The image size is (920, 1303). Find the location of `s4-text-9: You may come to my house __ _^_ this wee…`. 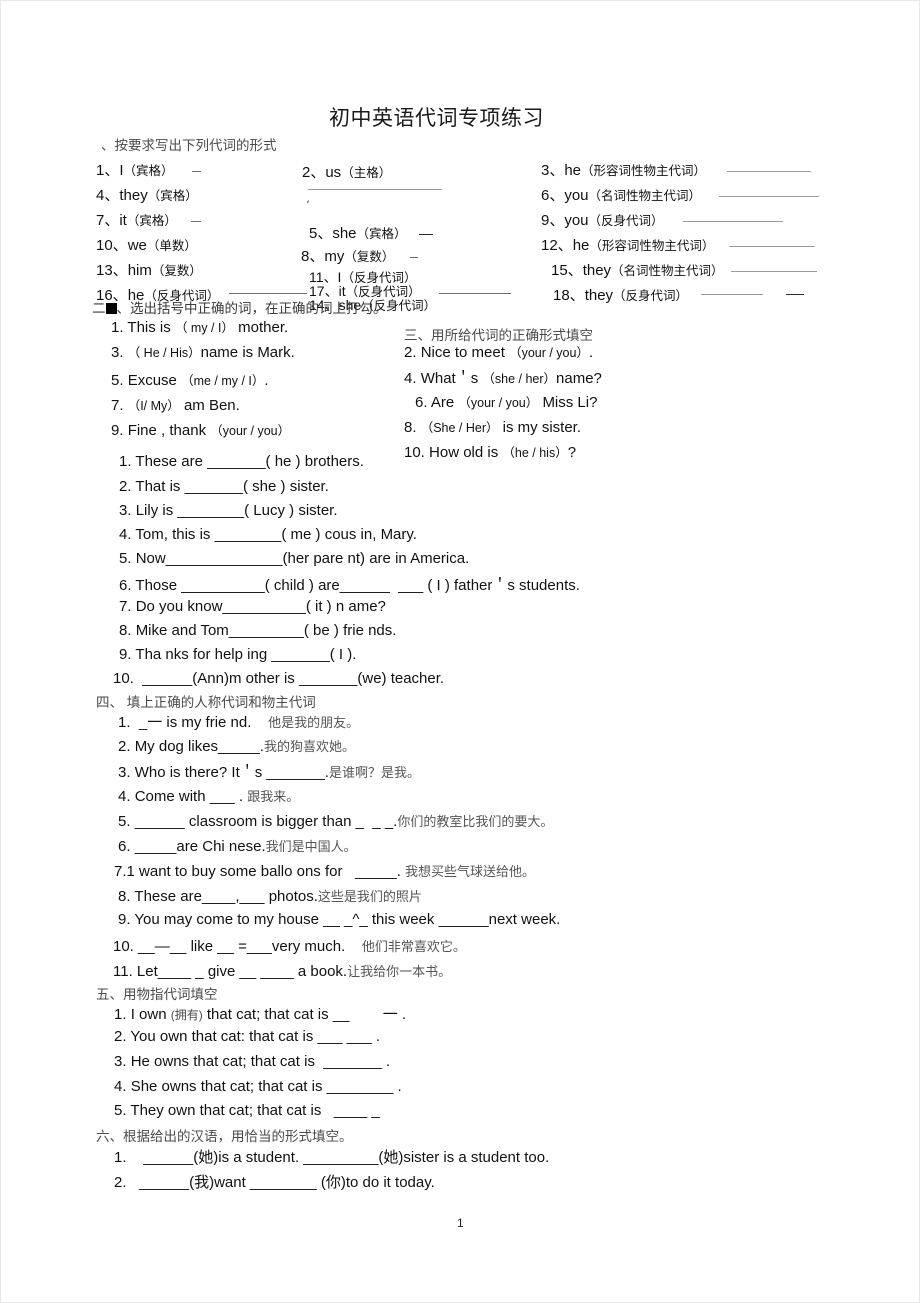

s4-text-9: You may come to my house __ _^_ this wee… is located at coordinates (347, 919).